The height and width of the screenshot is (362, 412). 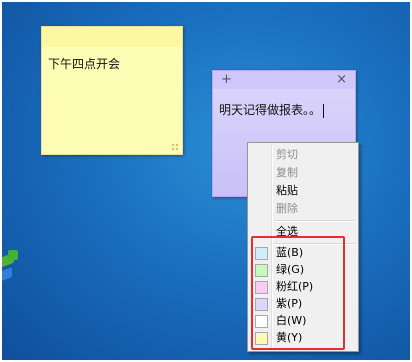 What do you see at coordinates (291, 320) in the screenshot?
I see `menu-item-label: 白(W)` at bounding box center [291, 320].